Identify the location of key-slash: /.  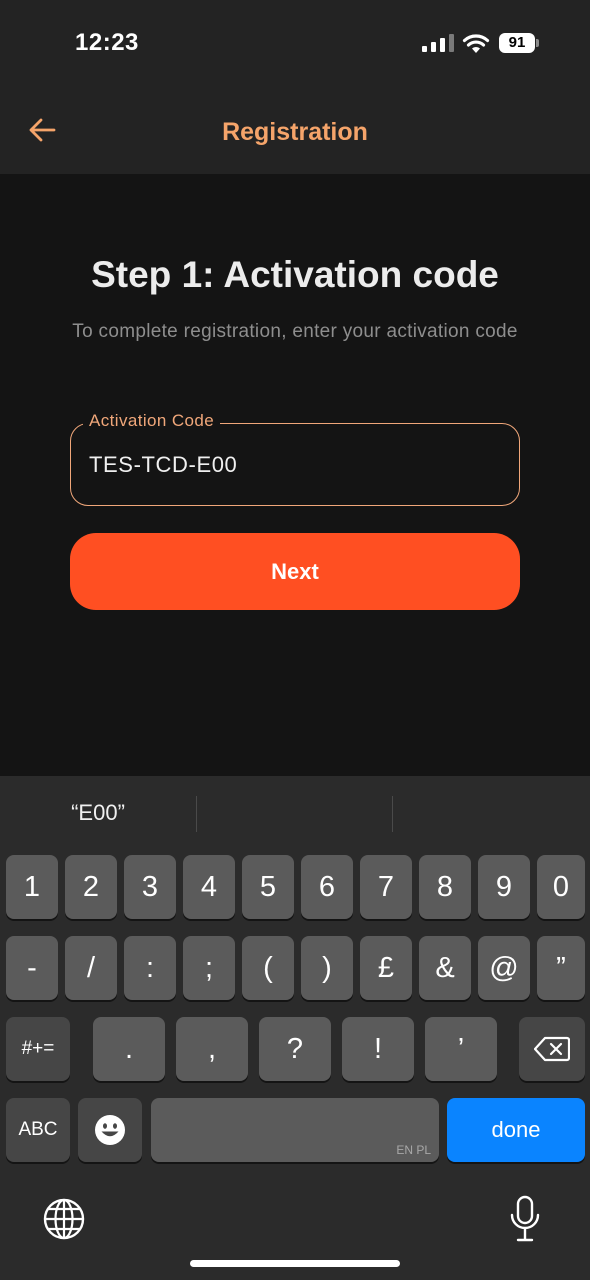
(91, 968).